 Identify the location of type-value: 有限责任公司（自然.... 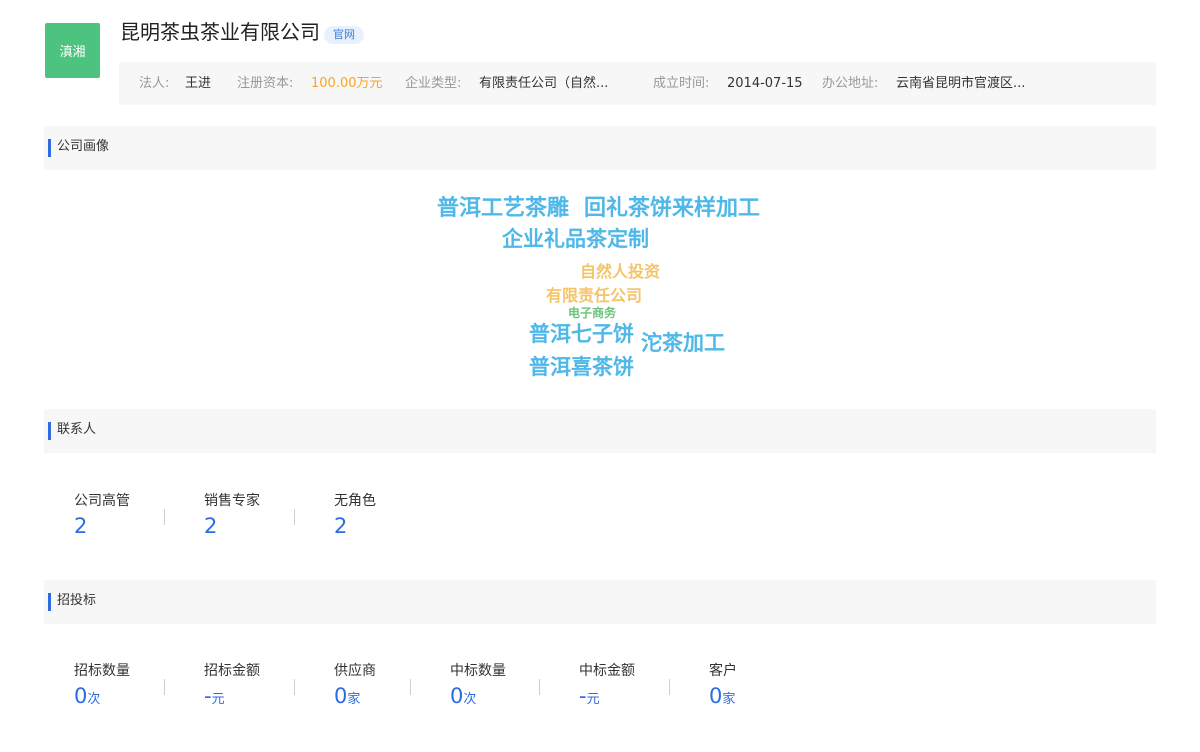
(544, 83).